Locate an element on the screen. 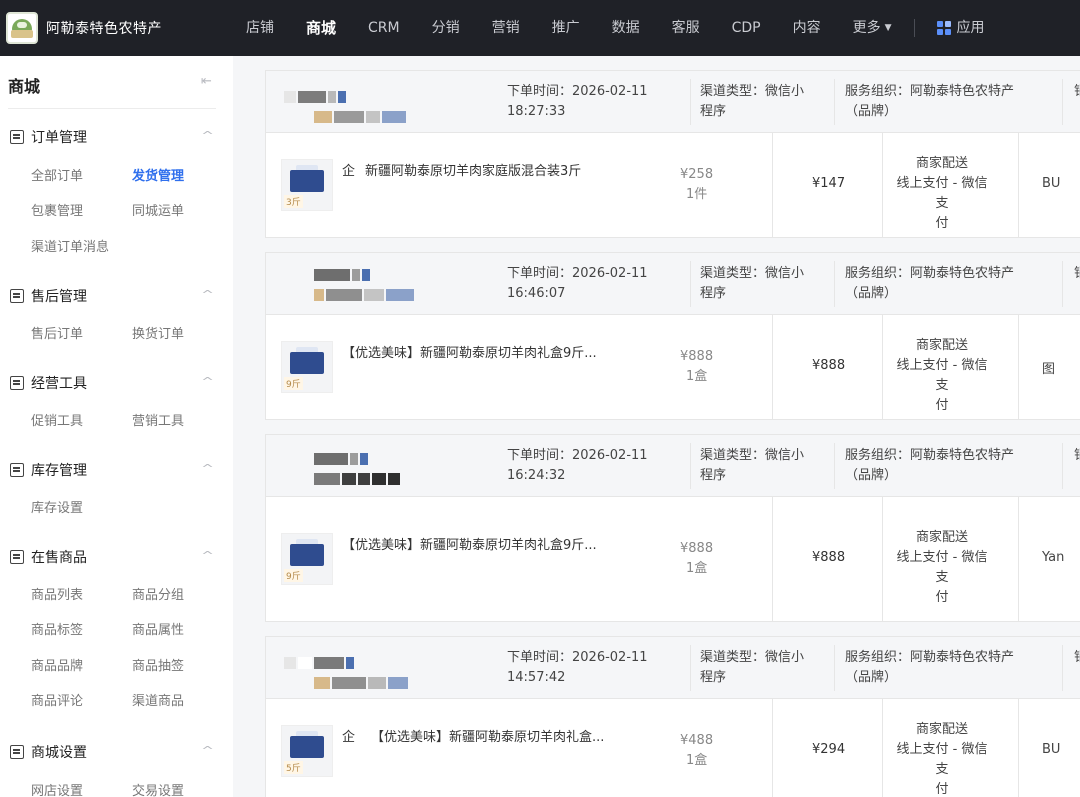  sidebar-item-aftersale-orders: 售后订单 is located at coordinates (57, 332).